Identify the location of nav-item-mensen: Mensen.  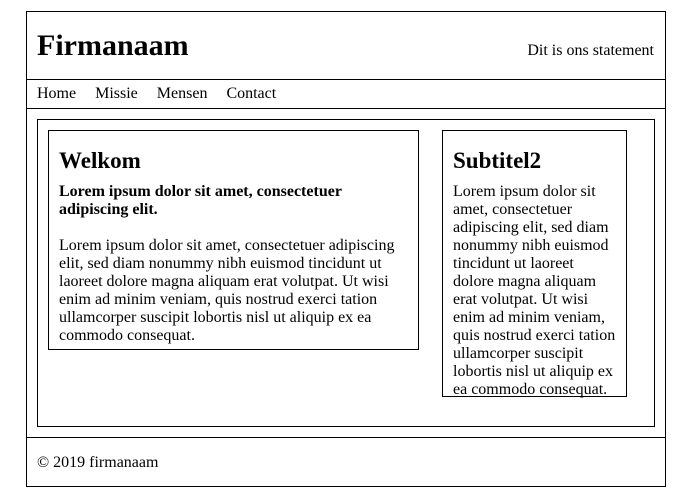
(182, 94).